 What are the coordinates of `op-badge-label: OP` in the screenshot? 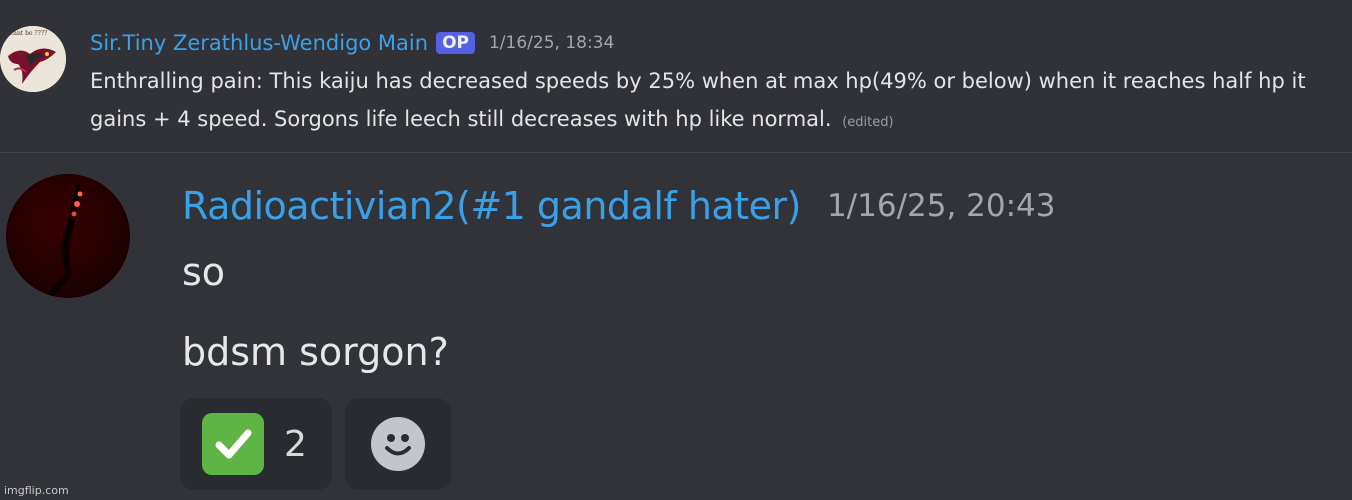 It's located at (455, 43).